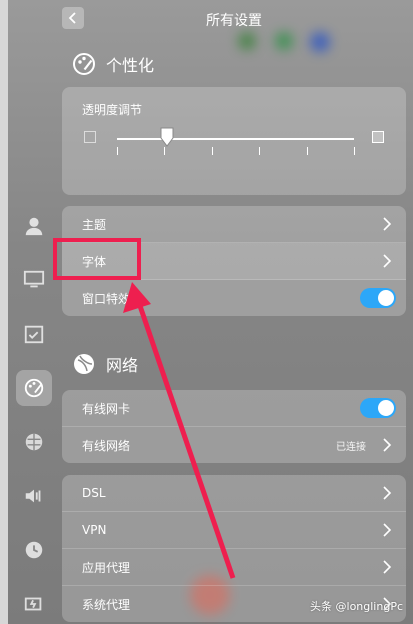 The width and height of the screenshot is (413, 624). What do you see at coordinates (106, 604) in the screenshot?
I see `row-label: 系统代理` at bounding box center [106, 604].